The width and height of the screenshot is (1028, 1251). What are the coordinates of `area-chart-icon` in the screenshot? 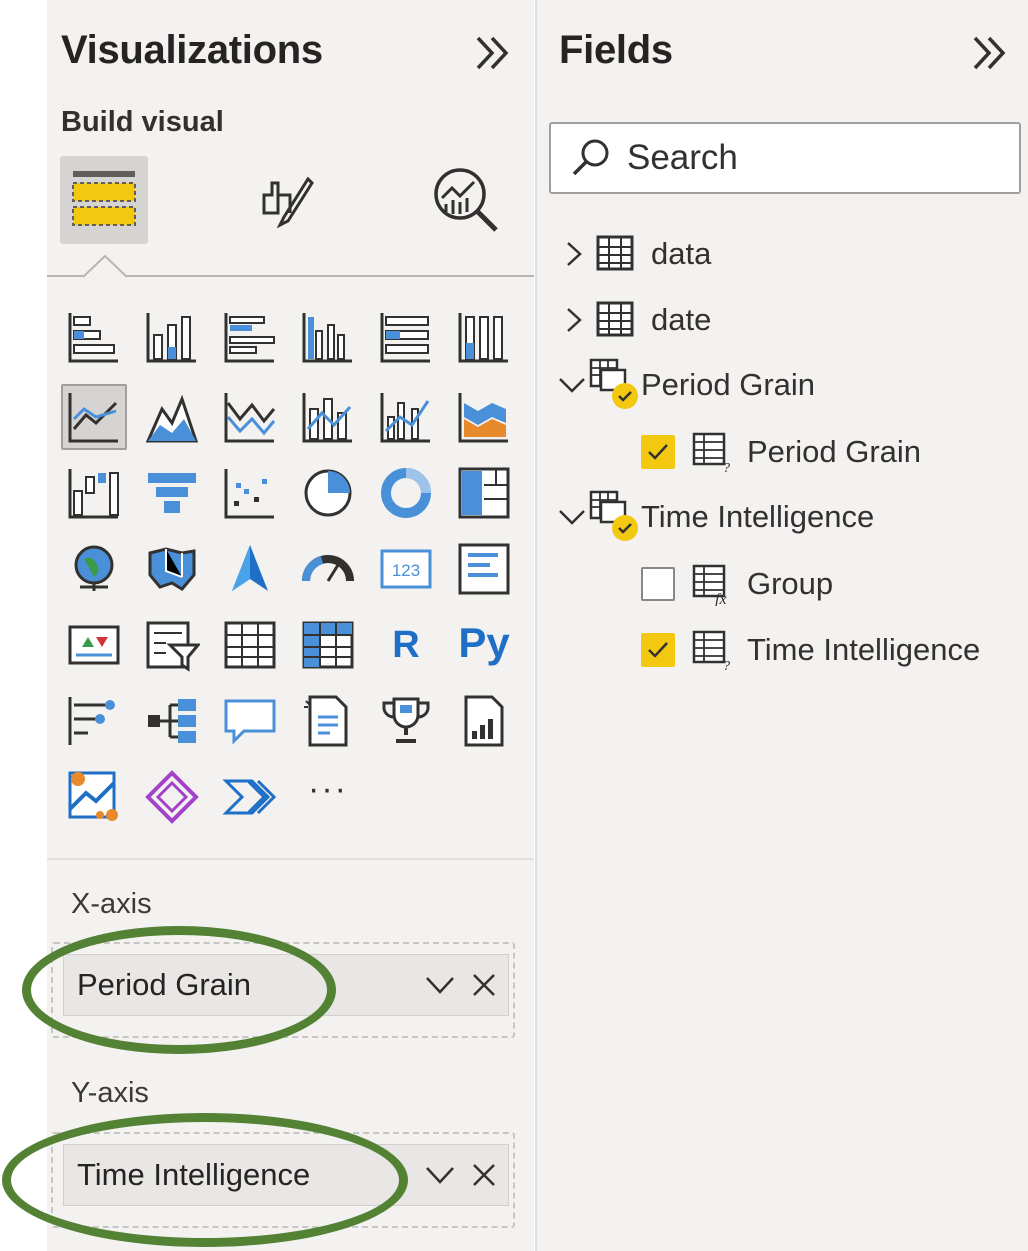 It's located at (172, 417).